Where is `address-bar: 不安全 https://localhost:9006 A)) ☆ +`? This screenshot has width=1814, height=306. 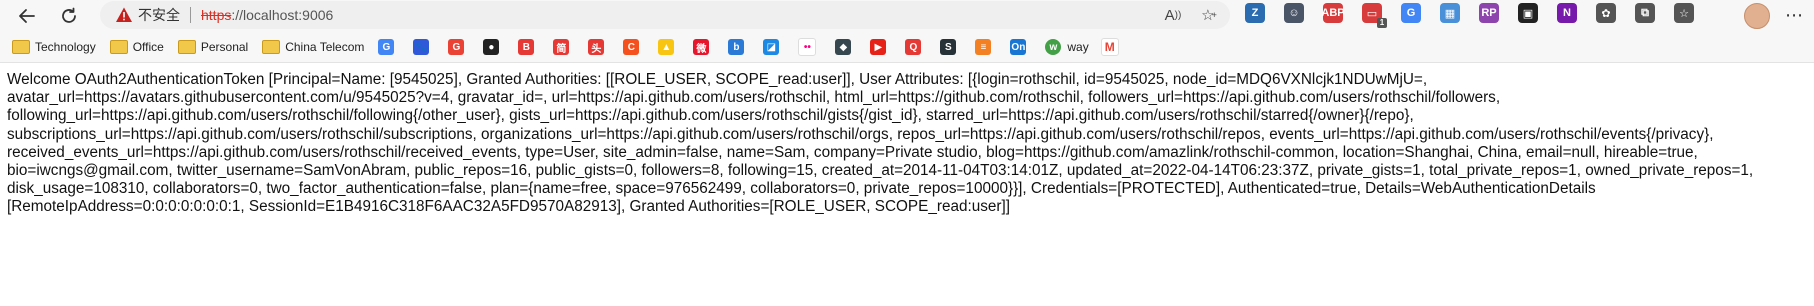 address-bar: 不安全 https://localhost:9006 A)) ☆ + is located at coordinates (665, 15).